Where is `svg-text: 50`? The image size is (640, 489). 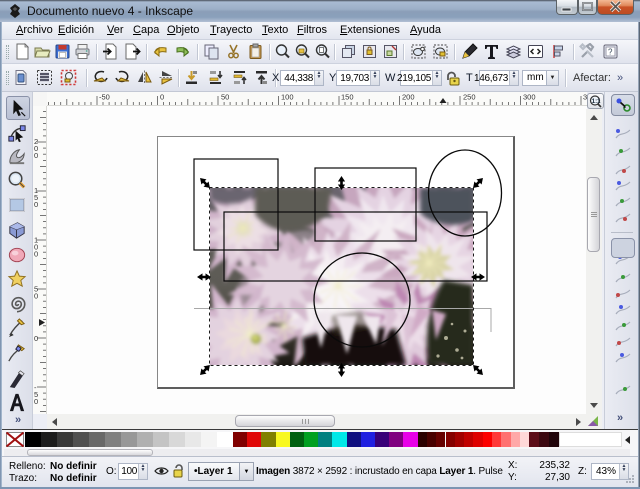 svg-text: 50 is located at coordinates (225, 97).